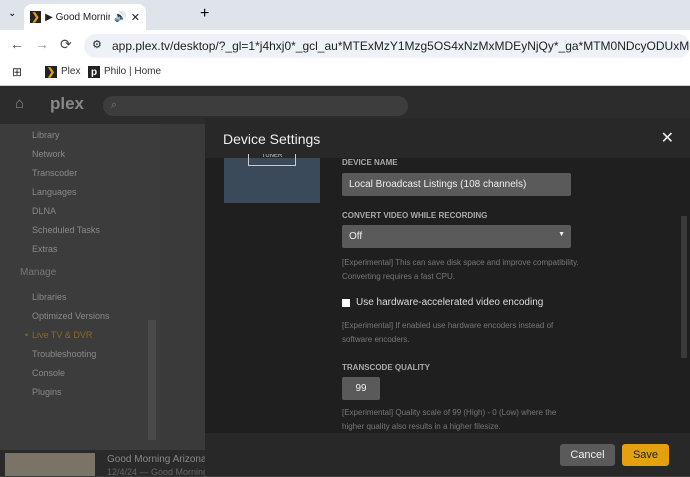  I want to click on tuner-label: TUNER, so click(272, 160).